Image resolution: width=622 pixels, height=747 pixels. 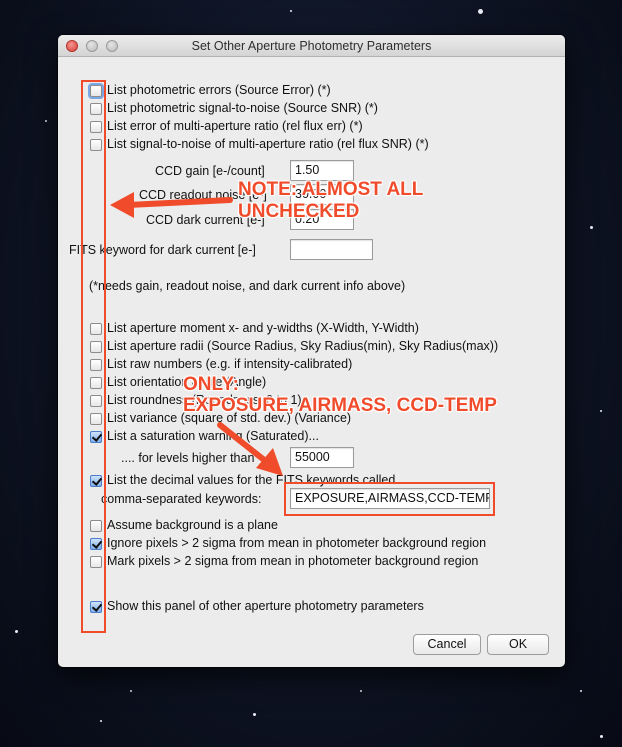 I want to click on annotation-only-line2: EXPOSURE, AIRMASS, CCD-TEMP, so click(x=340, y=405).